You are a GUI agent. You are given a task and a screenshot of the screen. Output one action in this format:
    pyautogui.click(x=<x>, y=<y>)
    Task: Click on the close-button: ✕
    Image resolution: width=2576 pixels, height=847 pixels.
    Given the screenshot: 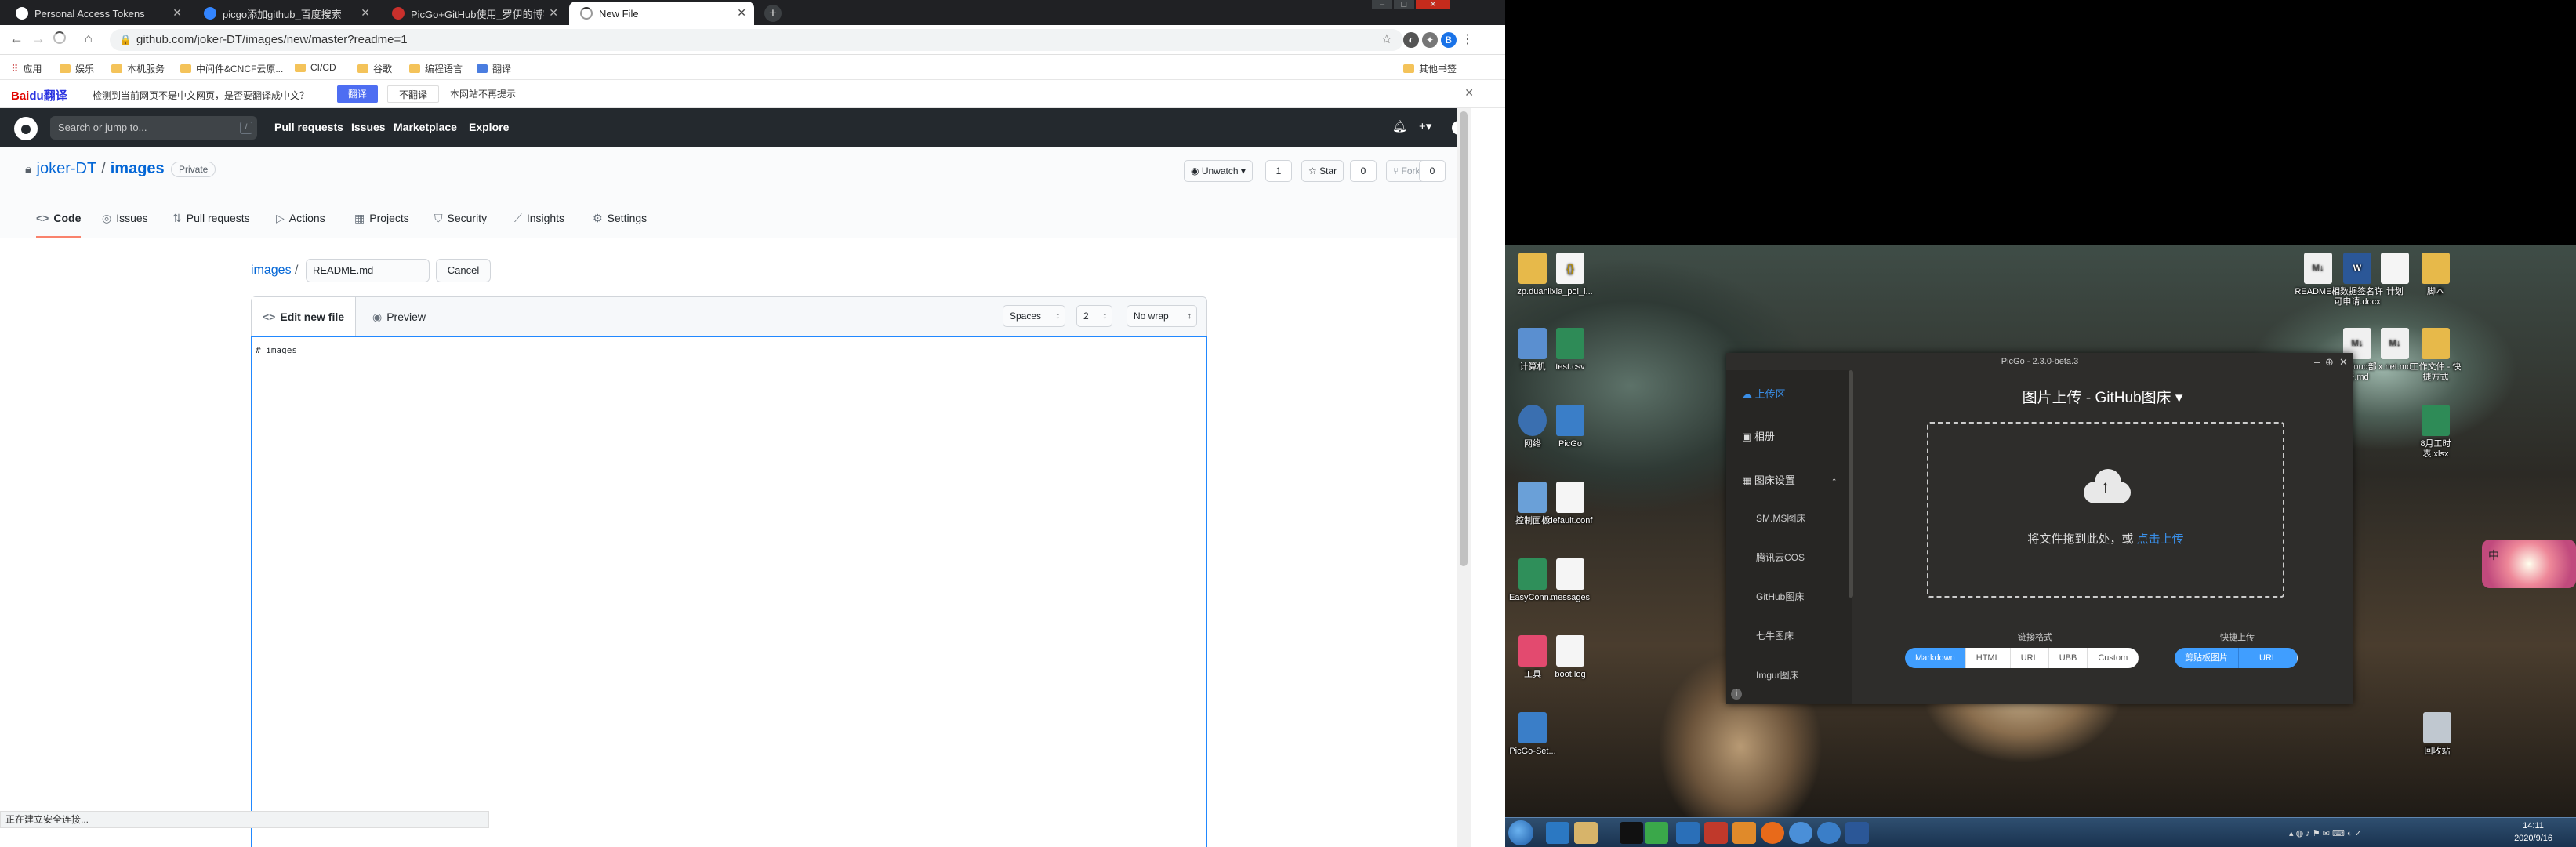 What is the action you would take?
    pyautogui.click(x=2343, y=362)
    